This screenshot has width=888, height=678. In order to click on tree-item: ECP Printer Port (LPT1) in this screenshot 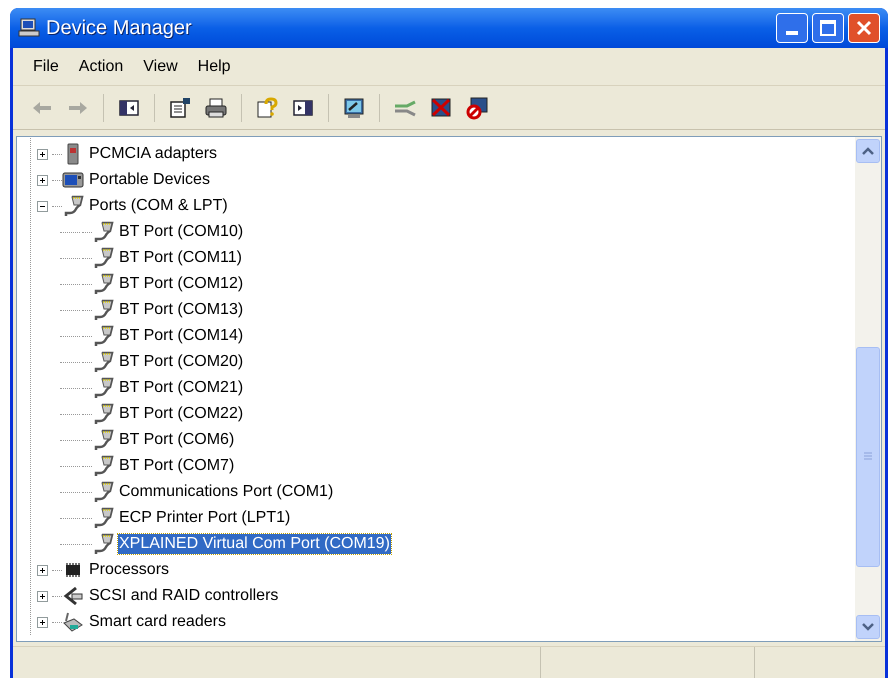, I will do `click(205, 518)`.